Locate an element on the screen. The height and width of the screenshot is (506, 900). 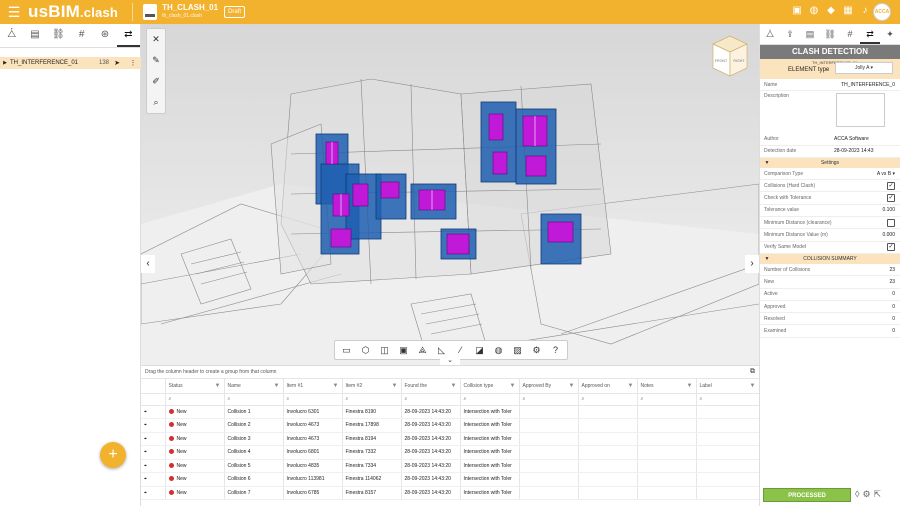
cubes-icon: ▦ is located at coordinates (848, 11).